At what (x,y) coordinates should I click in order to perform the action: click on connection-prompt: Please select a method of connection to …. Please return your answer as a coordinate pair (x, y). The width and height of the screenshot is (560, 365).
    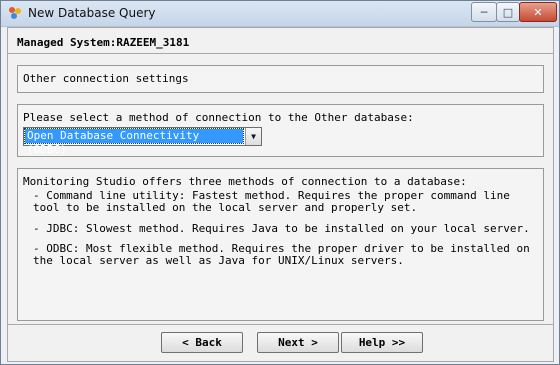
    Looking at the image, I should click on (218, 117).